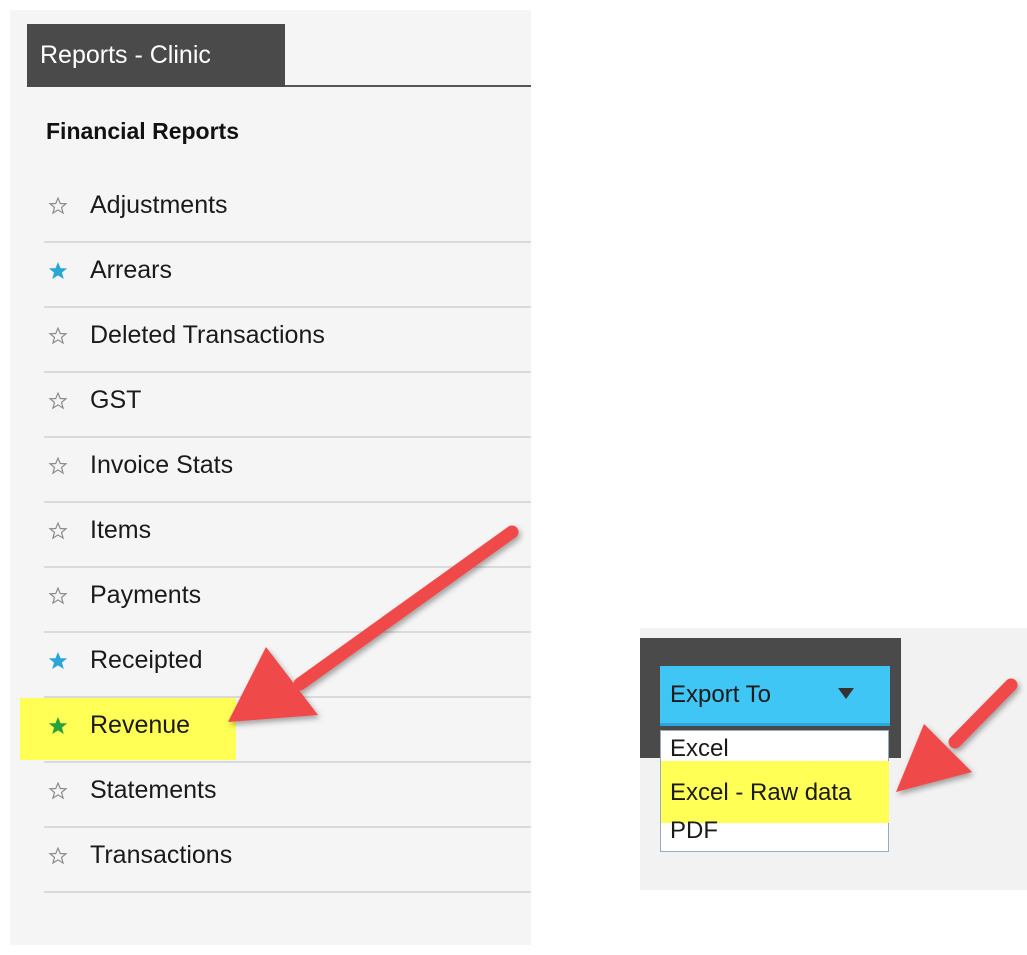 Image resolution: width=1027 pixels, height=955 pixels. I want to click on export-to-button: Export To, so click(775, 696).